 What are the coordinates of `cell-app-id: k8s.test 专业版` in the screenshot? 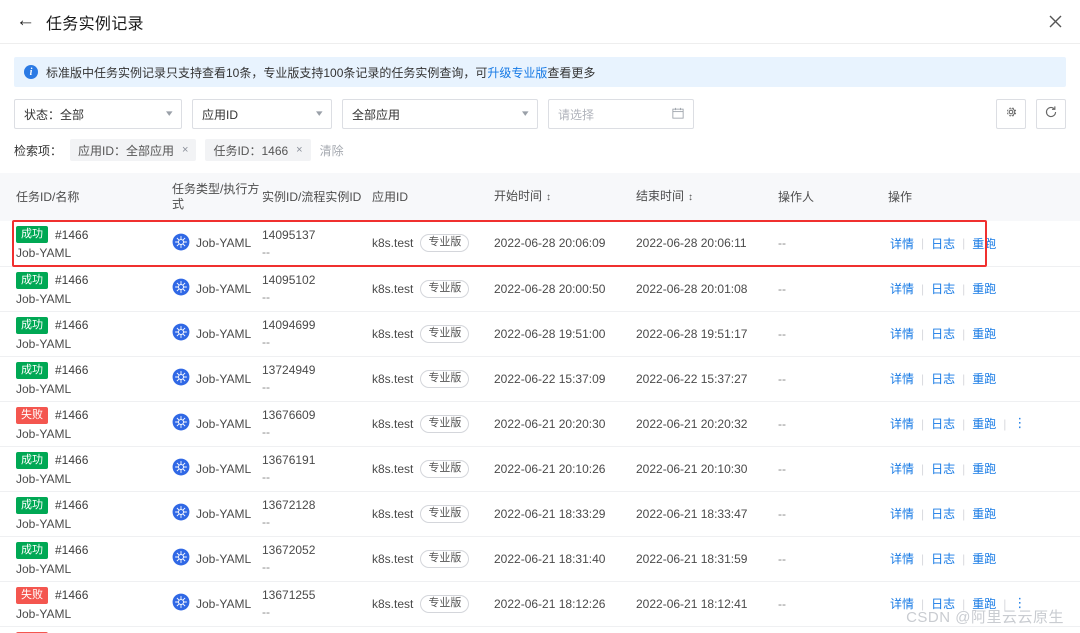 It's located at (433, 559).